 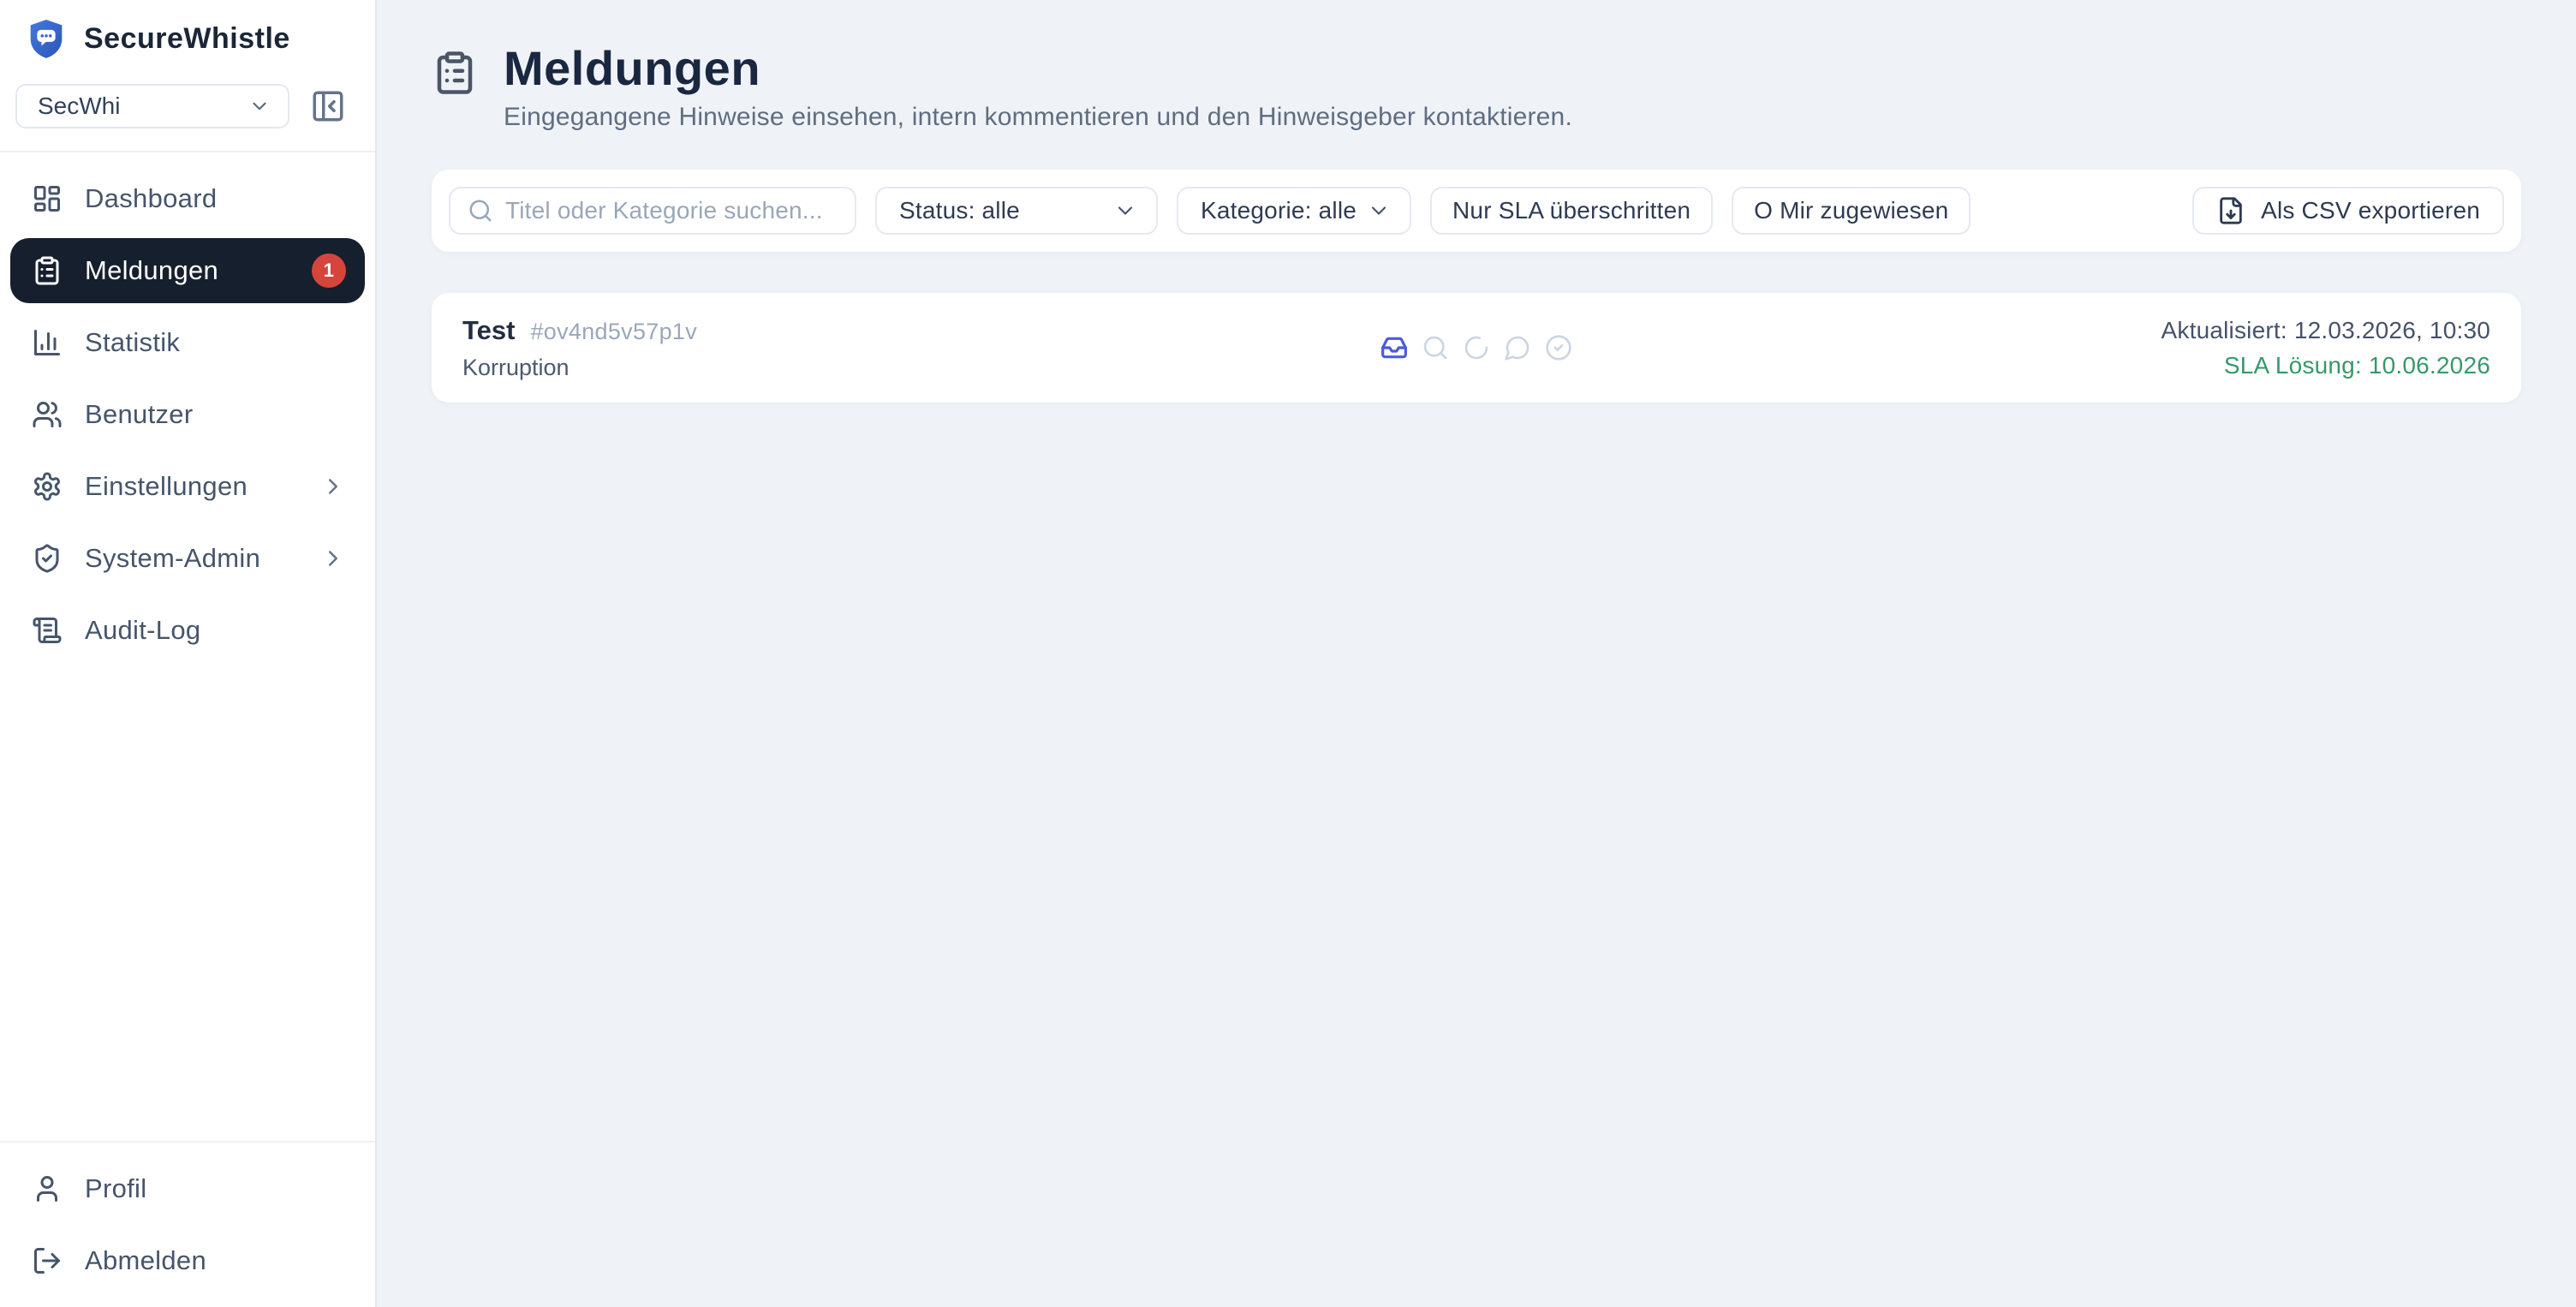 I want to click on export-csv-label: Als CSV exportieren, so click(x=2370, y=211).